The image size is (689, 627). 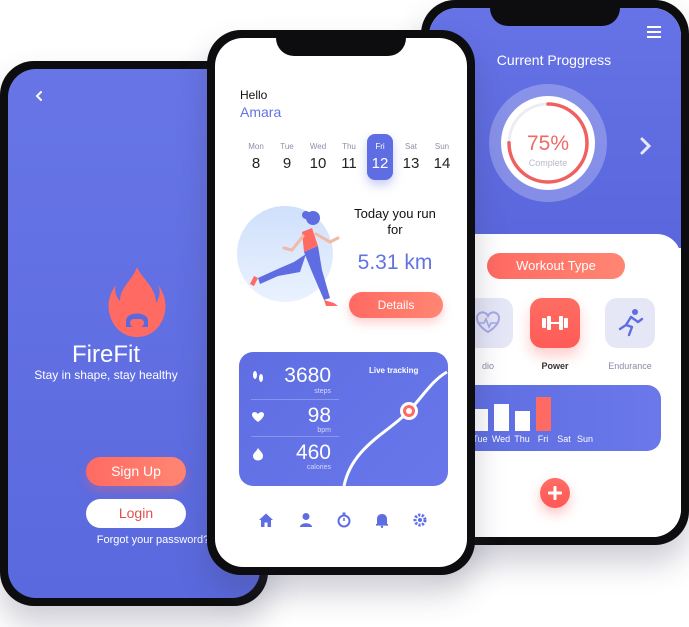 What do you see at coordinates (395, 262) in the screenshot?
I see `run-distance: 5.31 km` at bounding box center [395, 262].